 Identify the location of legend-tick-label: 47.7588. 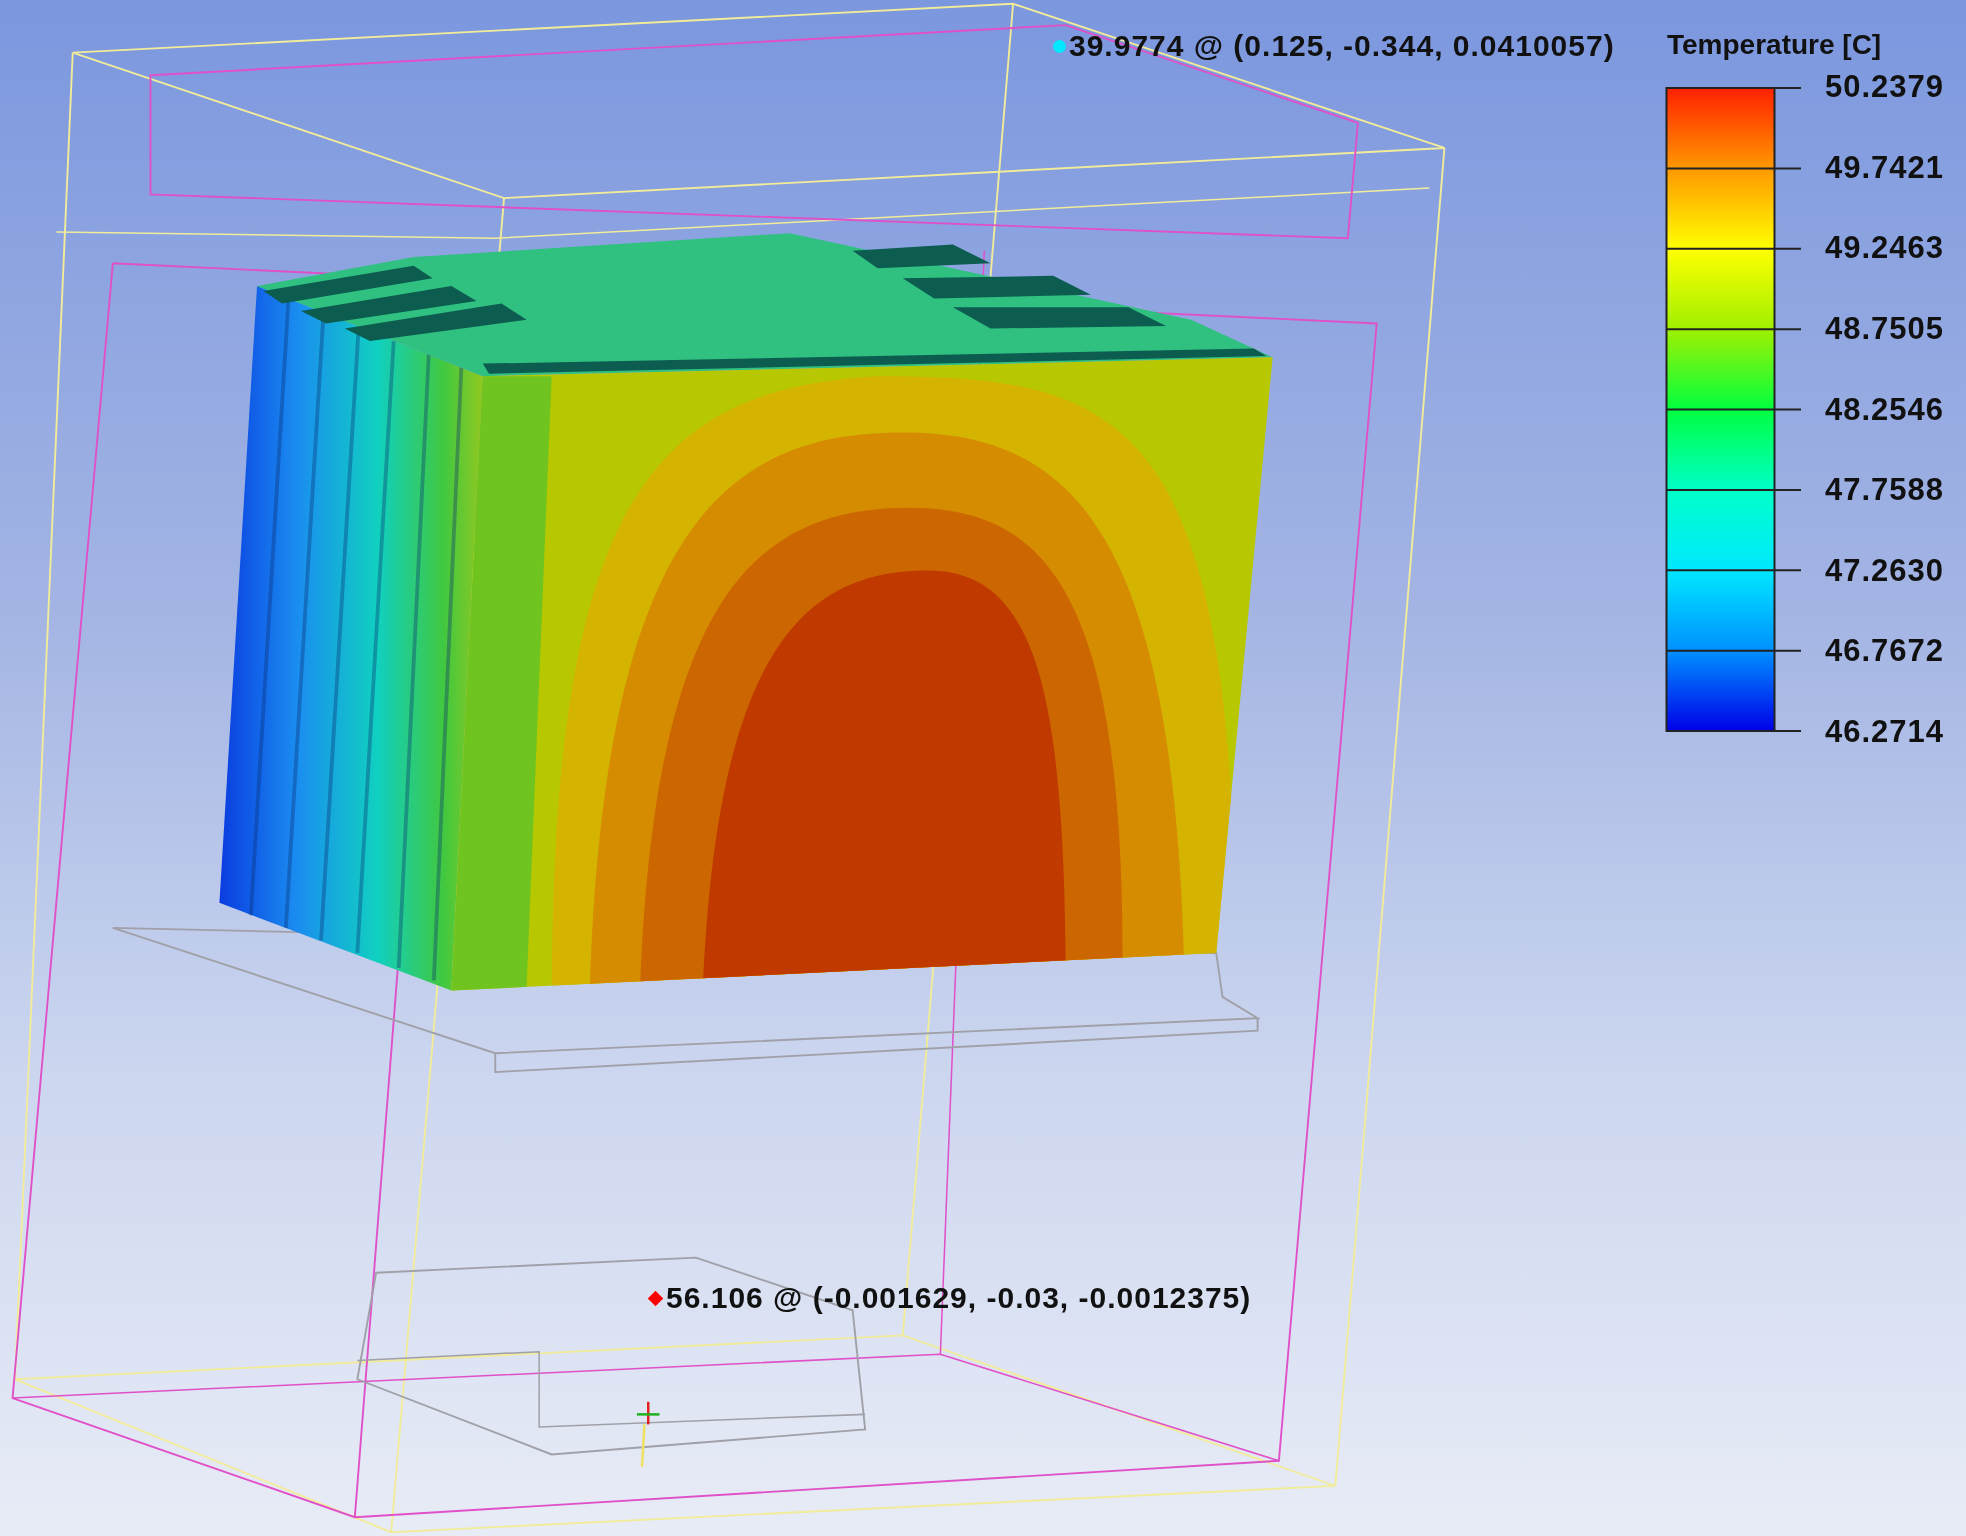
(1885, 490).